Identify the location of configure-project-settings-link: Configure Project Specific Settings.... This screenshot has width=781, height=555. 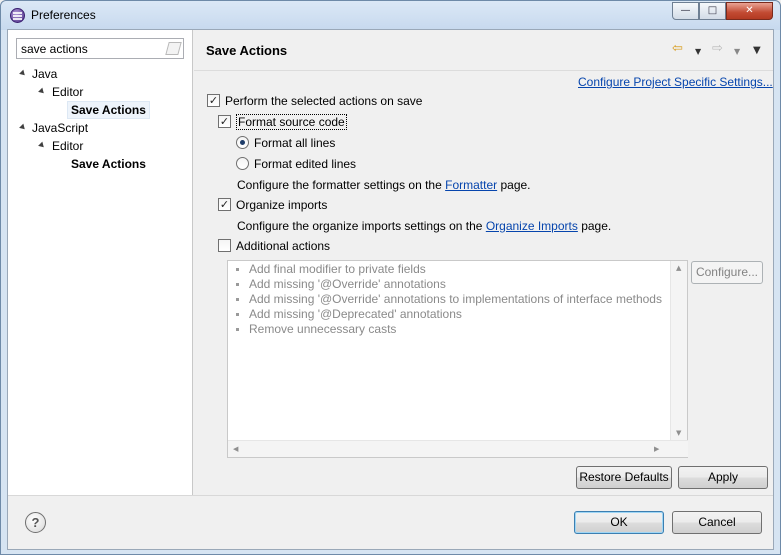
(675, 82).